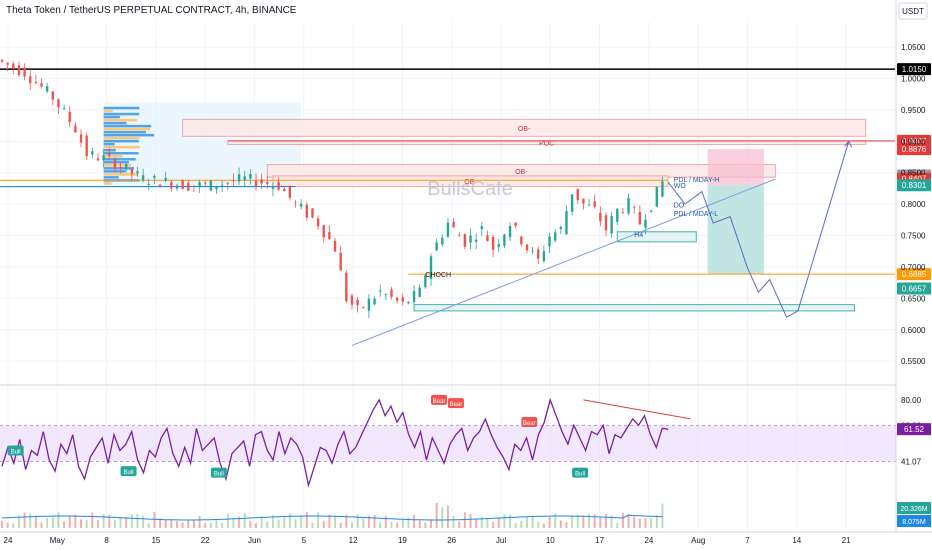 The width and height of the screenshot is (932, 550). Describe the element at coordinates (501, 540) in the screenshot. I see `time-tick-label: Jul` at that location.